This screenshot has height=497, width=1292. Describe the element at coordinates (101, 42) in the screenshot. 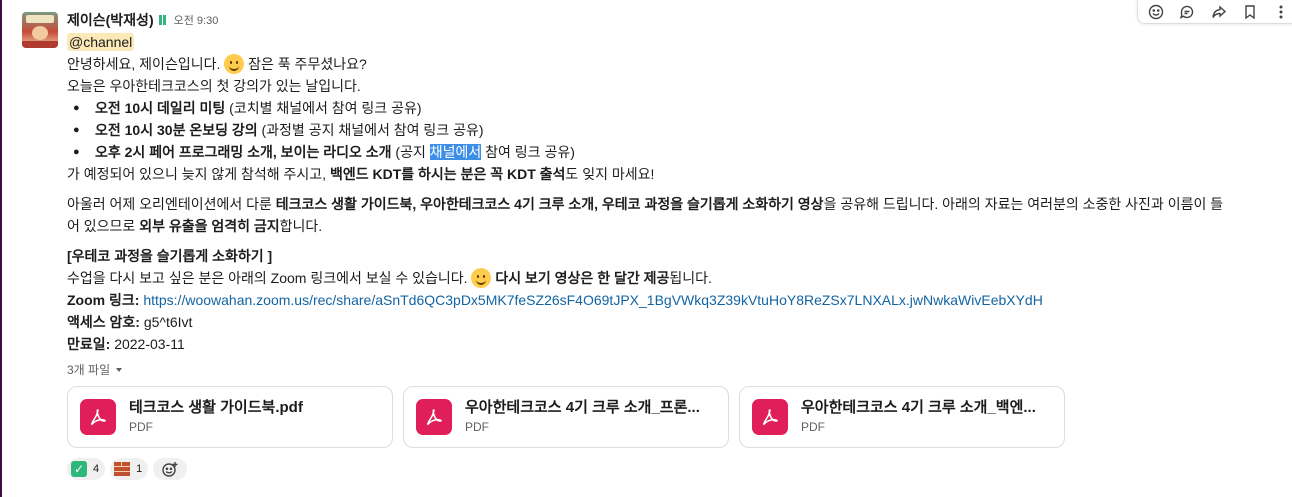

I see `channel-mention: @channel` at that location.